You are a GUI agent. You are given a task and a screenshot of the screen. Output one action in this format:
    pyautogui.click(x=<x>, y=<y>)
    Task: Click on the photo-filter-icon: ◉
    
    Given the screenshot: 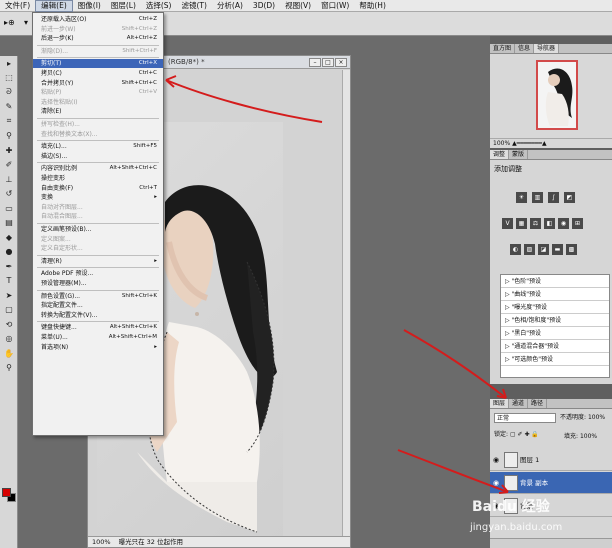 What is the action you would take?
    pyautogui.click(x=563, y=223)
    